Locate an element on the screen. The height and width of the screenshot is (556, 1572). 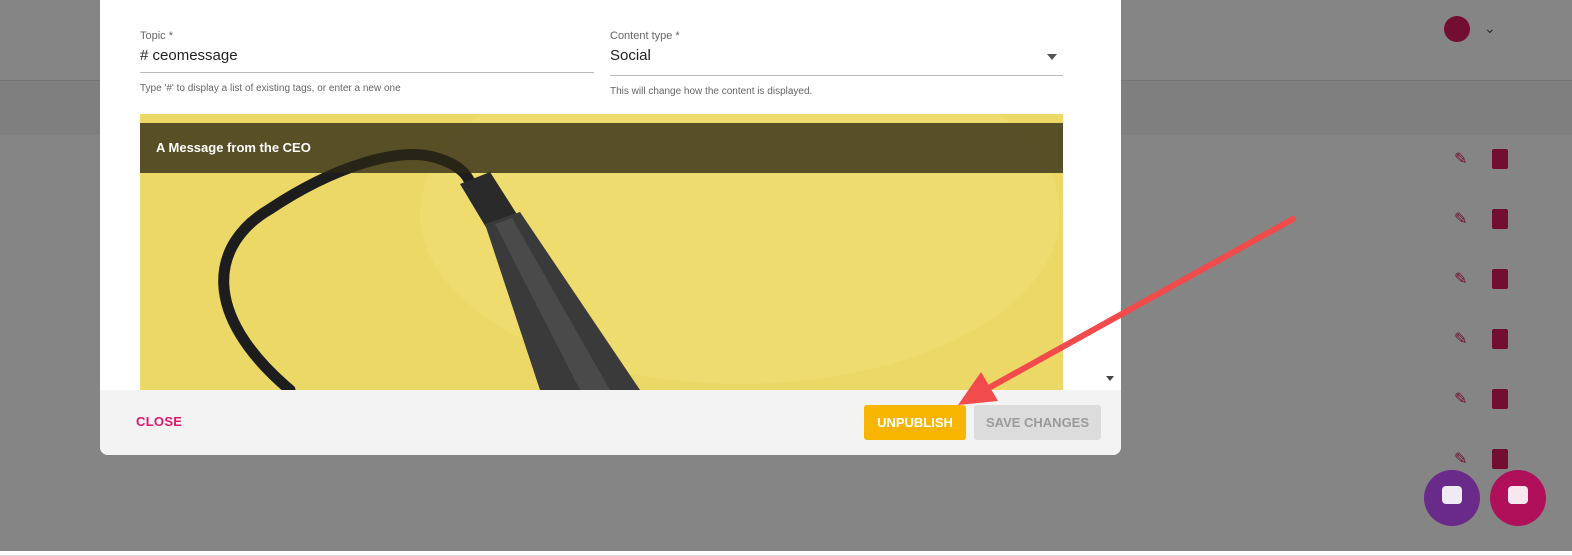
content-type-label: Content type * is located at coordinates (645, 36).